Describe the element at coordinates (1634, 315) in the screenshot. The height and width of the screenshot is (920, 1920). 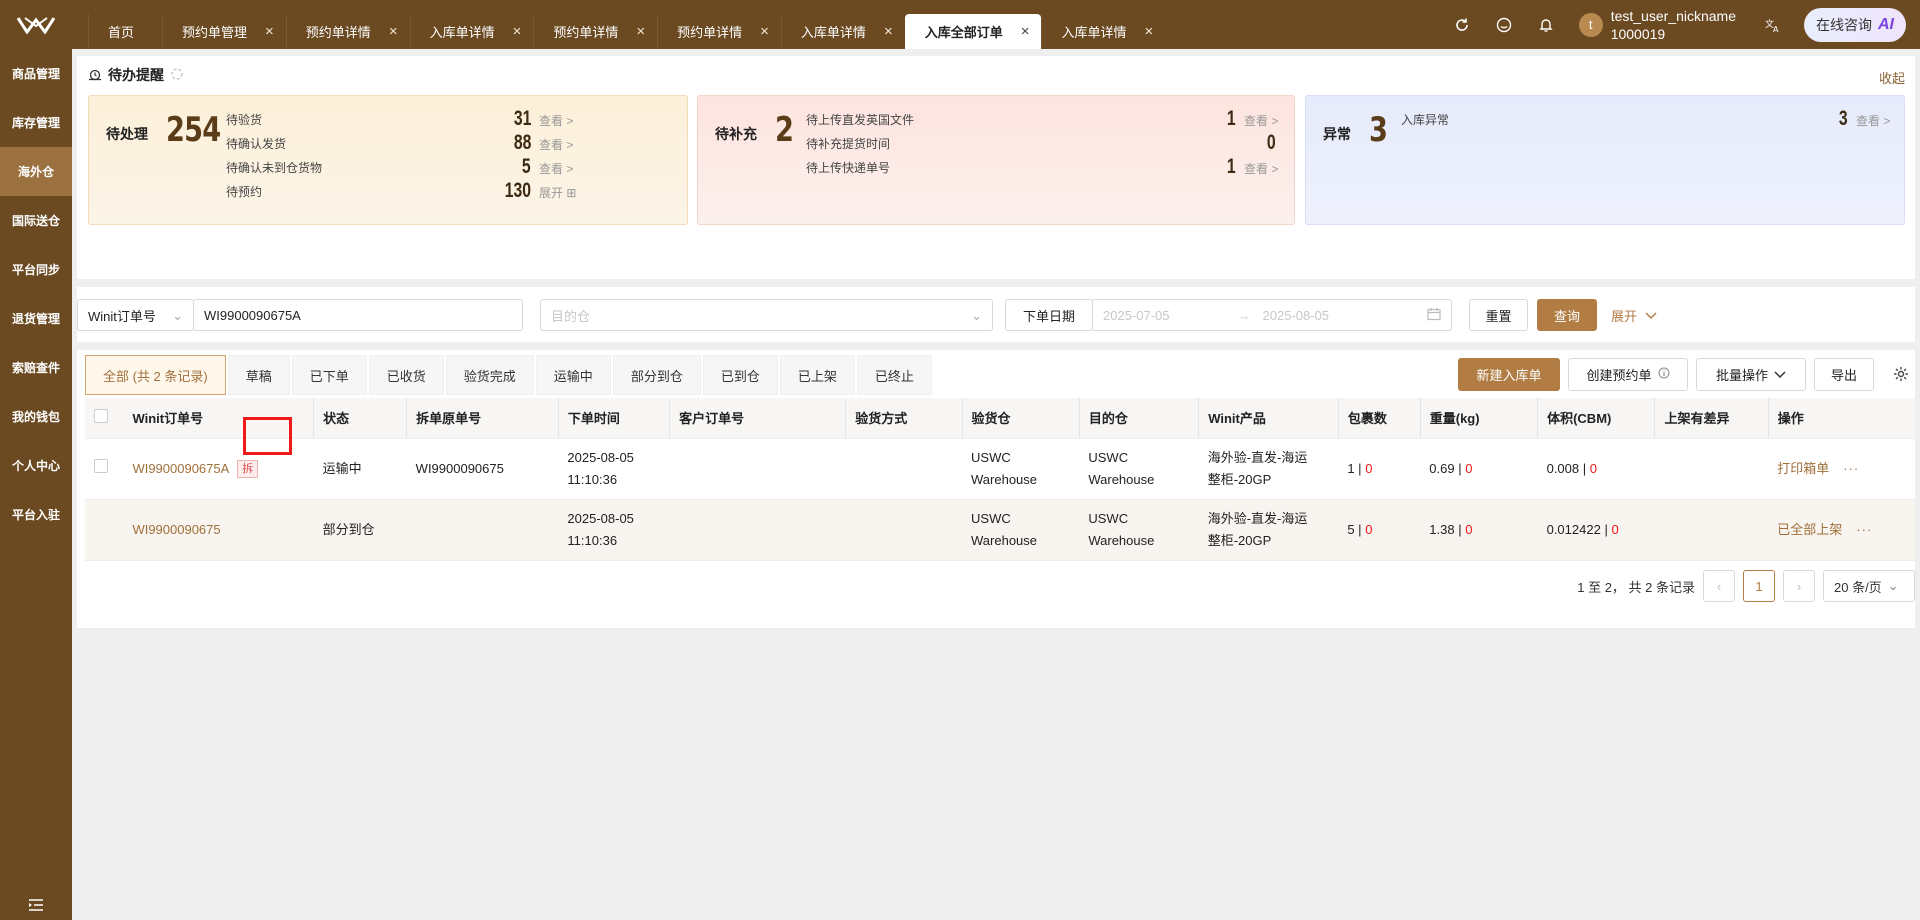
I see `expand-filter-button: 展开` at that location.